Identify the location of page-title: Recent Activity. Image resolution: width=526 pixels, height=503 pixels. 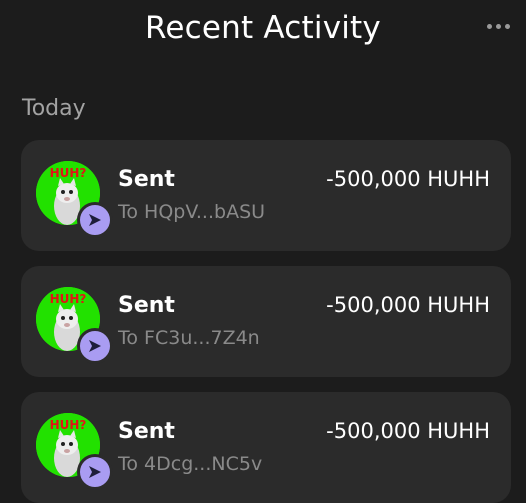
(263, 28).